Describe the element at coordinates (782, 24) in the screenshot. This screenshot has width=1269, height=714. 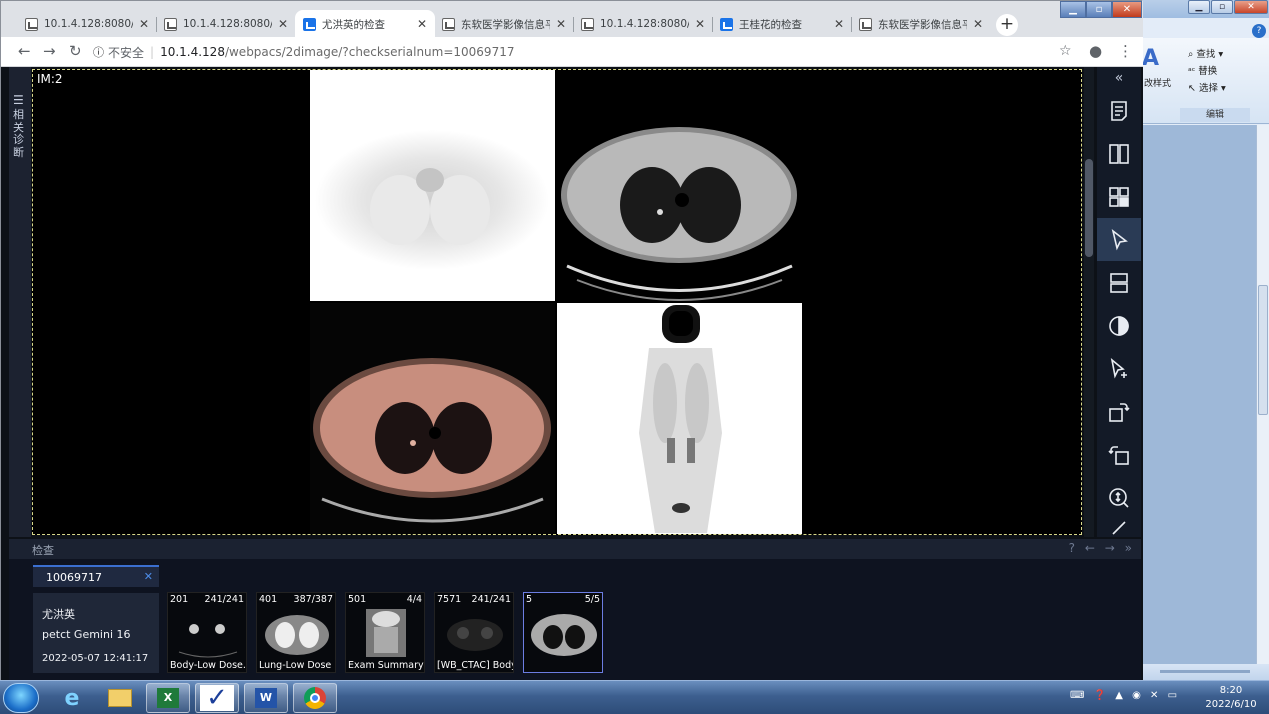
I see `tab-6: 王桂花的检查 ✕` at that location.